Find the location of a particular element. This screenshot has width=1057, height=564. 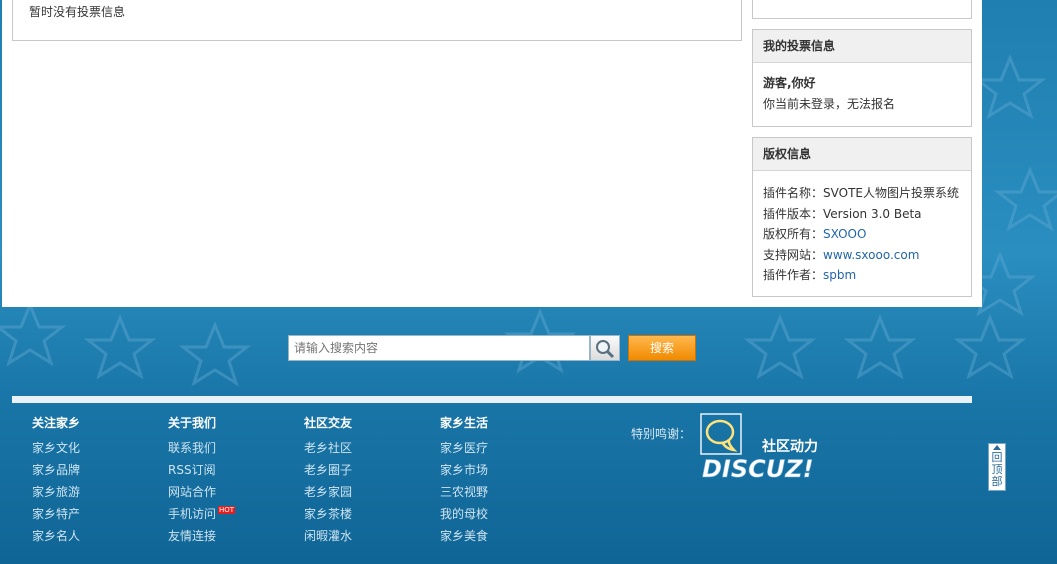

footer-divider is located at coordinates (492, 399).